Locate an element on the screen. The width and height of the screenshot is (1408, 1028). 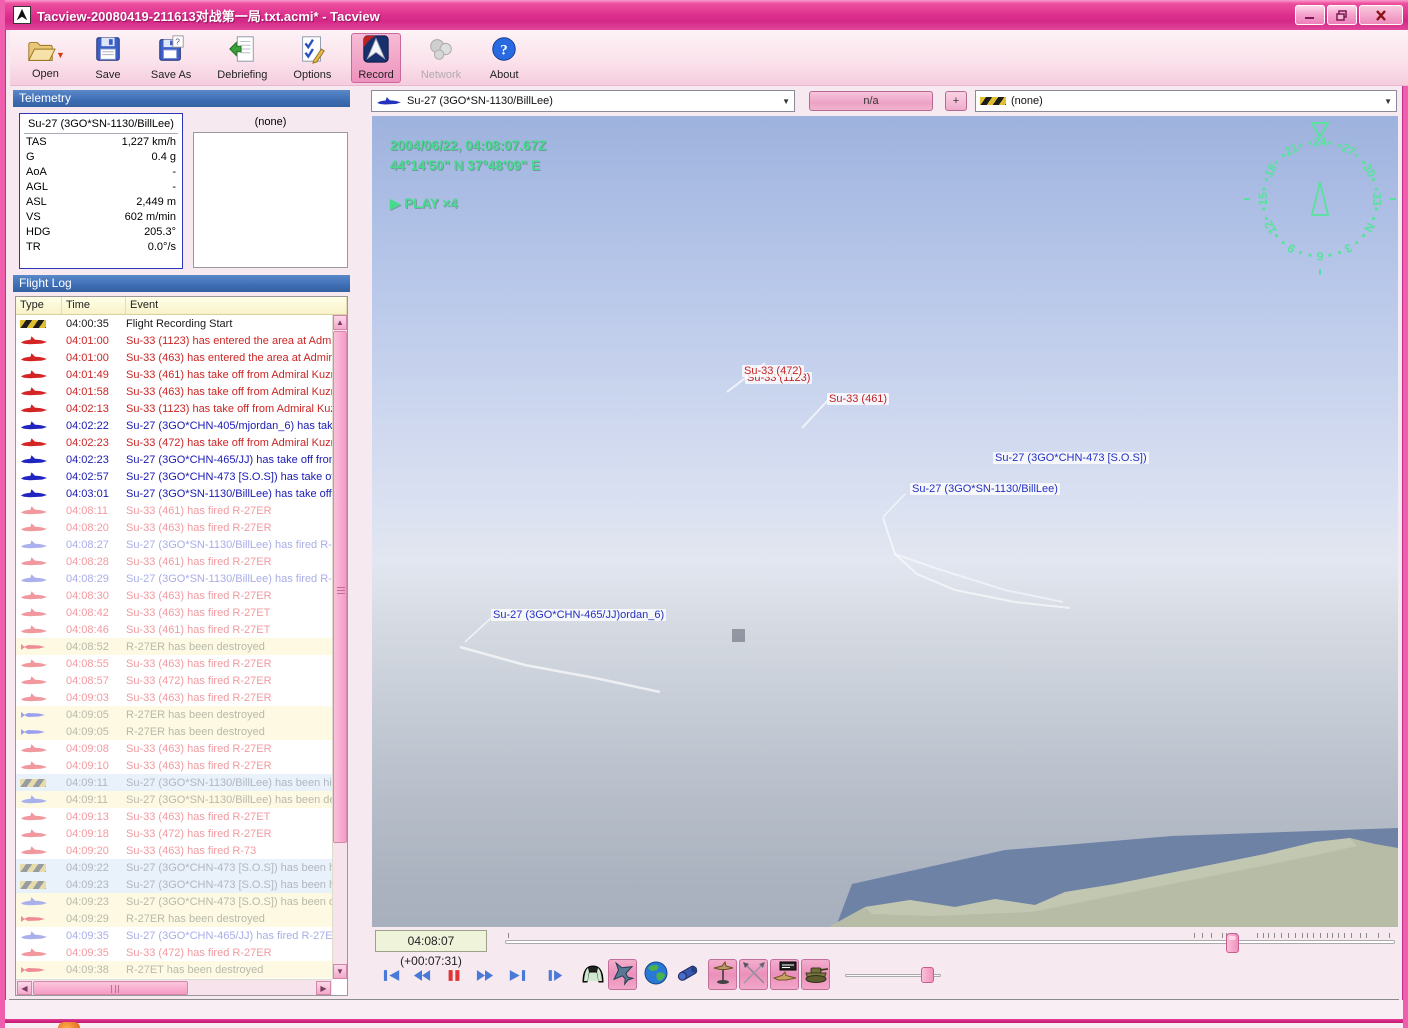
flight-log-row: 04:09:20 Su-33 (463) has fired R-73 is located at coordinates (174, 850).